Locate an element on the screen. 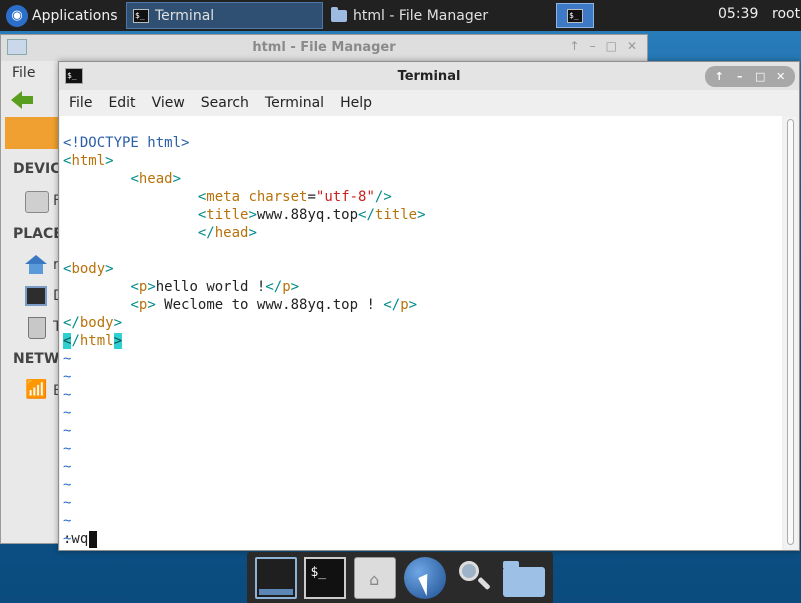 The width and height of the screenshot is (801, 603). menu-terminal: Terminal is located at coordinates (294, 103).